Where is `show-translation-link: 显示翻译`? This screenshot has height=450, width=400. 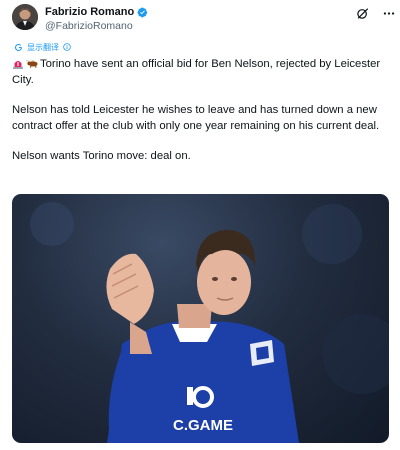
show-translation-link: 显示翻译 is located at coordinates (42, 47).